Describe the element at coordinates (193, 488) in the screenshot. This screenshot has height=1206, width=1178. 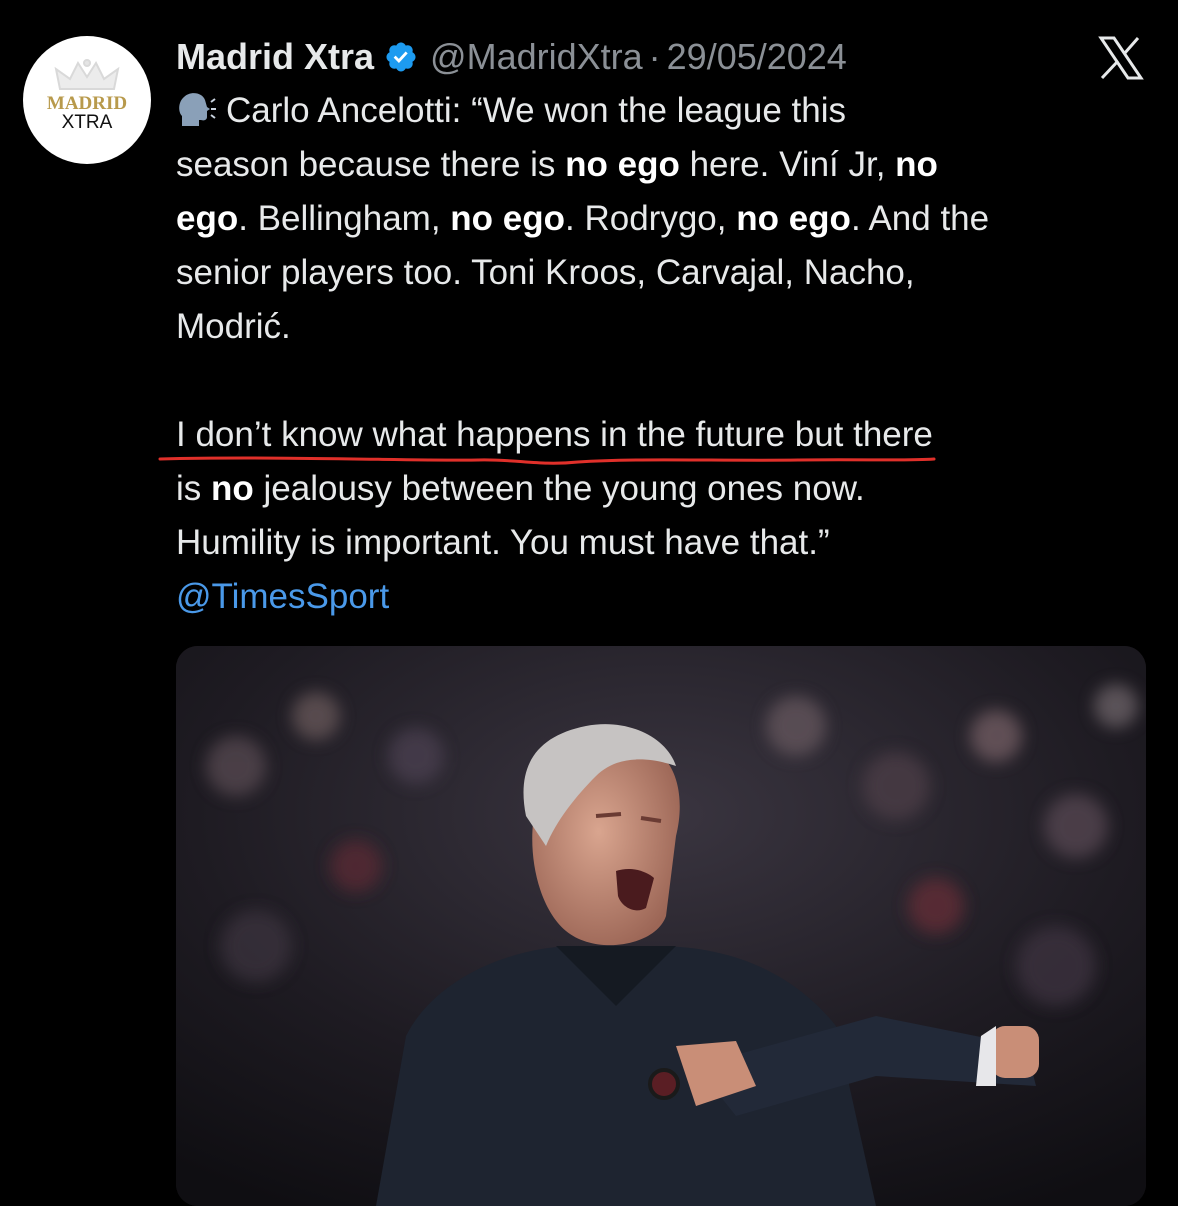
I see `tweet-text-segment: is` at that location.